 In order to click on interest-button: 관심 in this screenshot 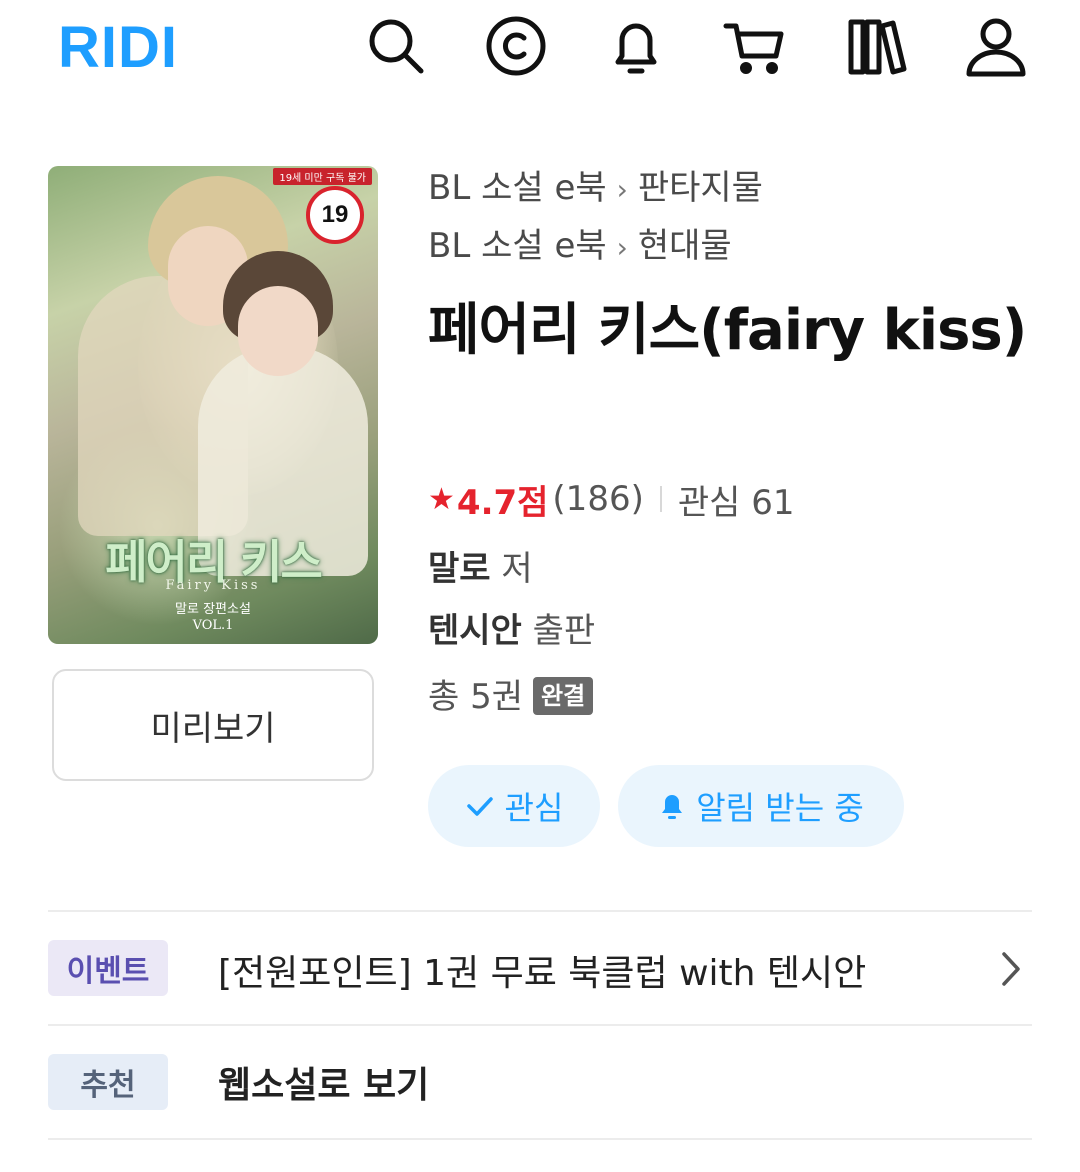, I will do `click(514, 806)`.